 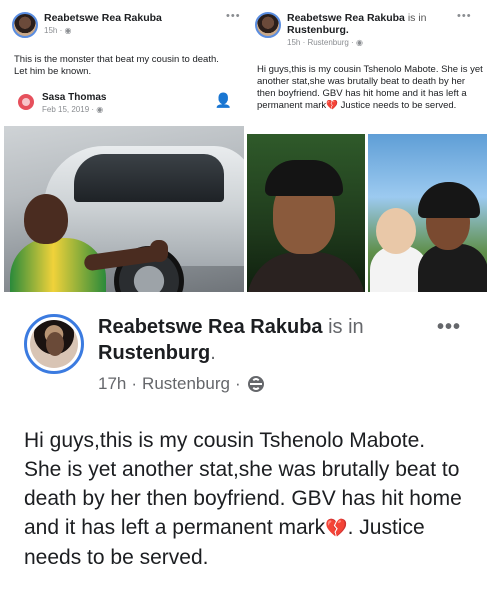 I want to click on post-photo-with-child, so click(x=427, y=213).